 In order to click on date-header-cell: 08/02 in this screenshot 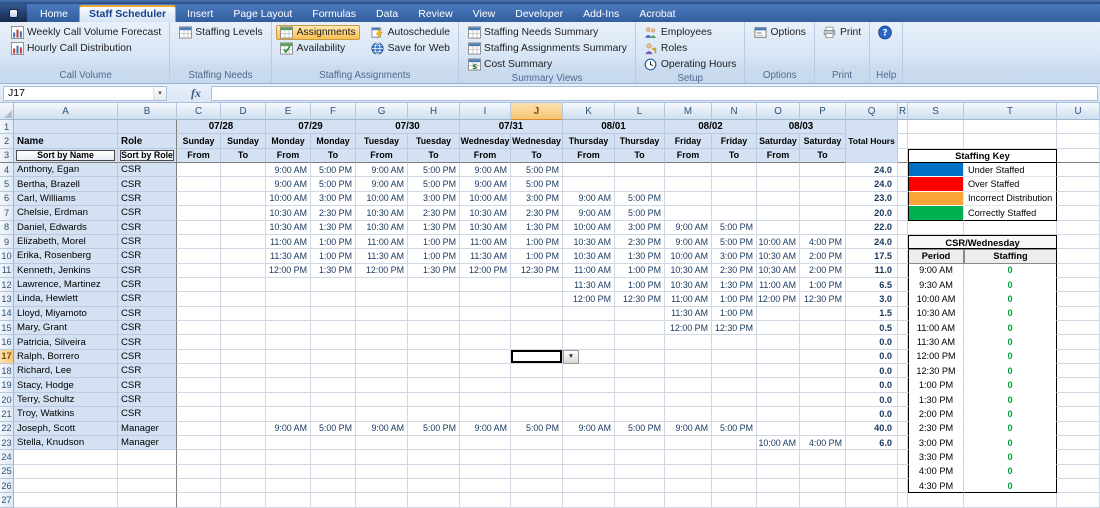, I will do `click(711, 127)`.